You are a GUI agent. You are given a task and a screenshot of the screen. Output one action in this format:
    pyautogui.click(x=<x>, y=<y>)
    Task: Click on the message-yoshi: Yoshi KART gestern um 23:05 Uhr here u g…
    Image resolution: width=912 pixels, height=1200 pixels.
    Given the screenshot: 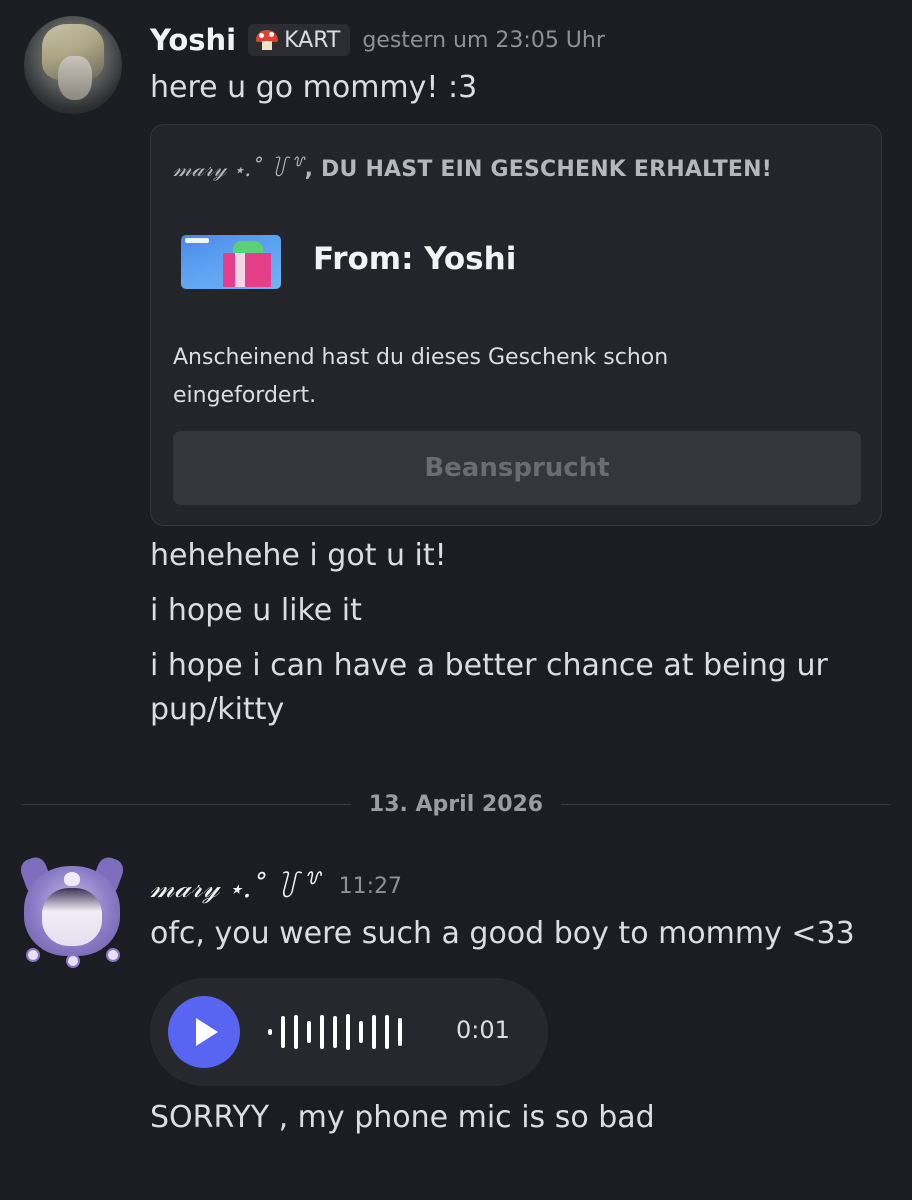 What is the action you would take?
    pyautogui.click(x=519, y=65)
    